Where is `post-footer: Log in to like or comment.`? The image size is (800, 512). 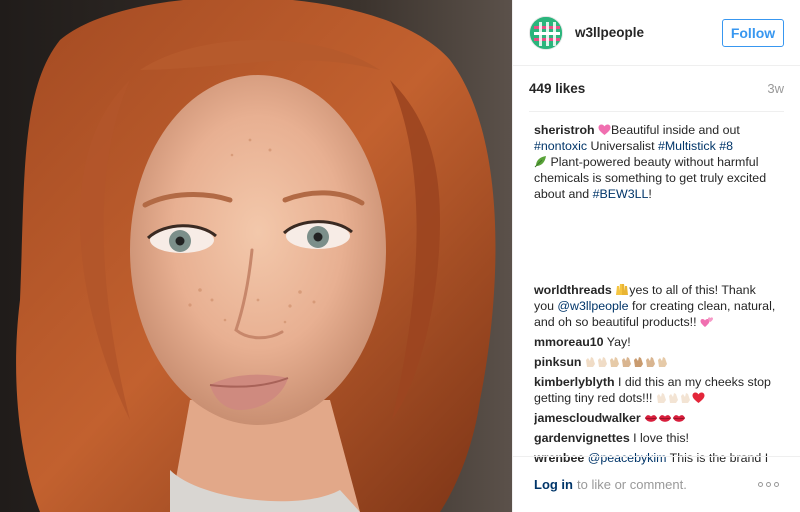
post-footer: Log in to like or comment. is located at coordinates (656, 484).